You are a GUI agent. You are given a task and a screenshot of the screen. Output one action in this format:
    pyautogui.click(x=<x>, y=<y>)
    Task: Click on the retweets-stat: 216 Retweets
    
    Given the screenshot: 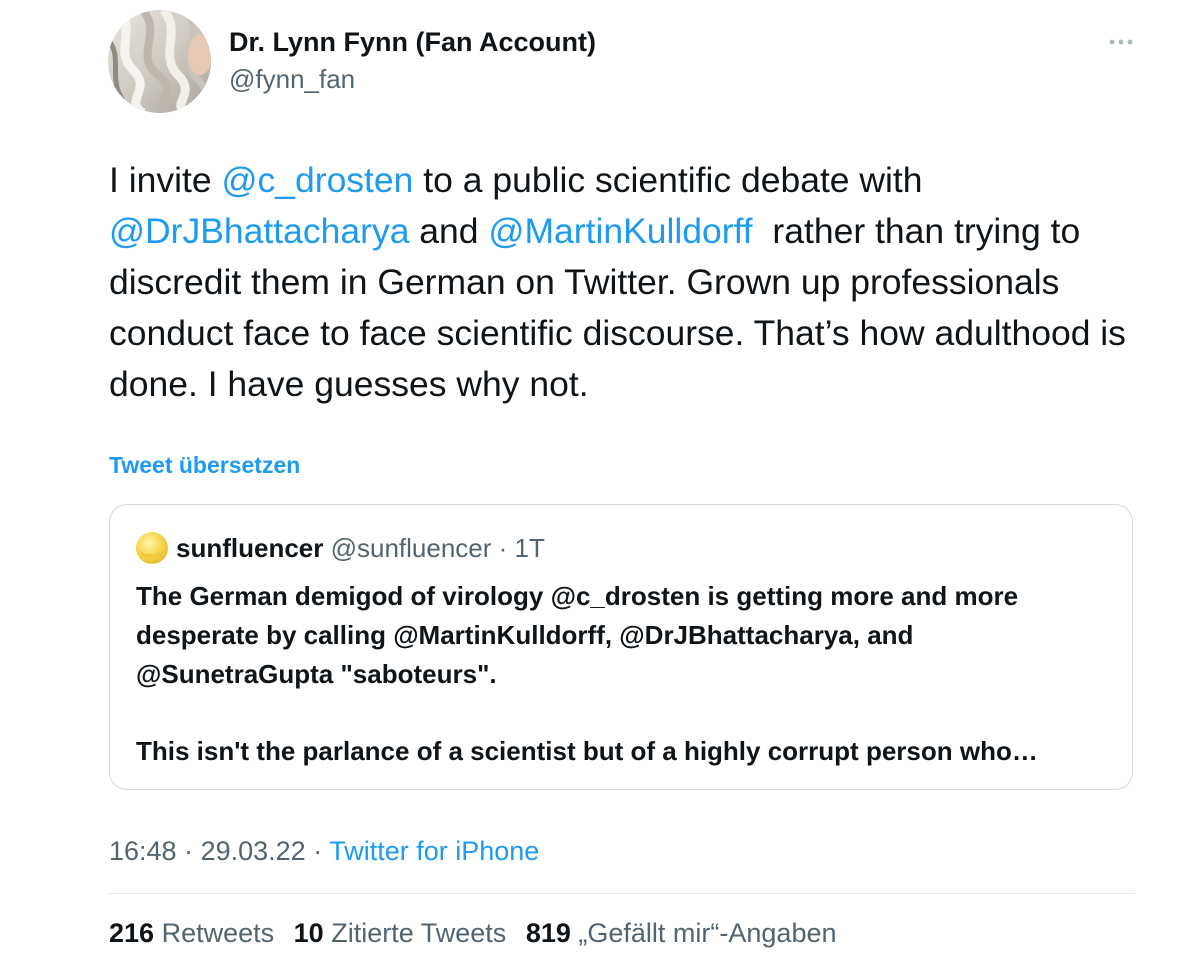 What is the action you would take?
    pyautogui.click(x=191, y=933)
    